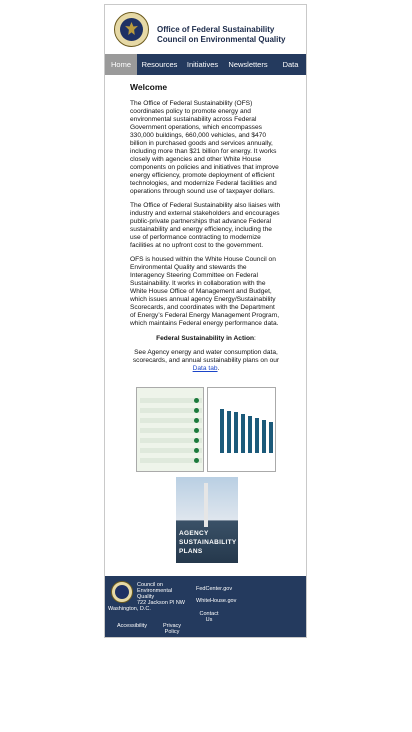 The image size is (412, 732). I want to click on section-subheading-text: Federal Sustainability in Action, so click(205, 338).